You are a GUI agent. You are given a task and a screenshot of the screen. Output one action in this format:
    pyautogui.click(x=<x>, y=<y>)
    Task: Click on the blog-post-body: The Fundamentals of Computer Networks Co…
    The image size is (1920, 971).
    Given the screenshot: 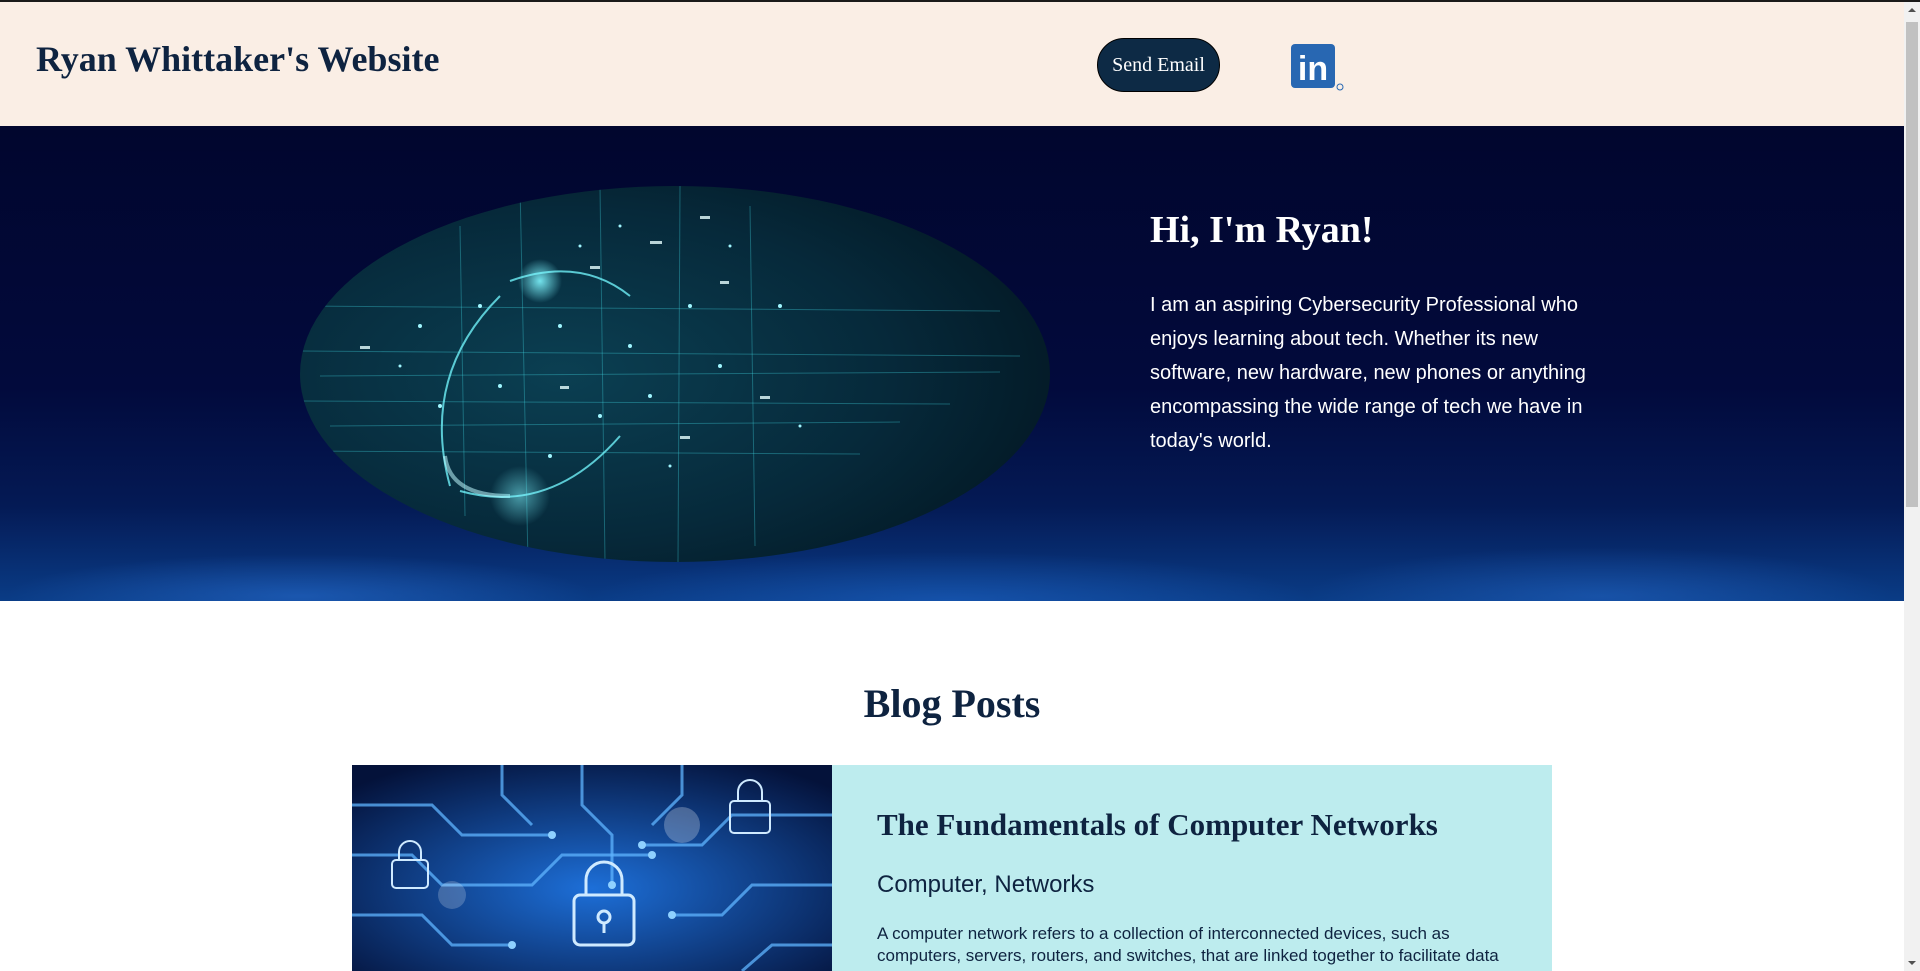 What is the action you would take?
    pyautogui.click(x=1192, y=868)
    